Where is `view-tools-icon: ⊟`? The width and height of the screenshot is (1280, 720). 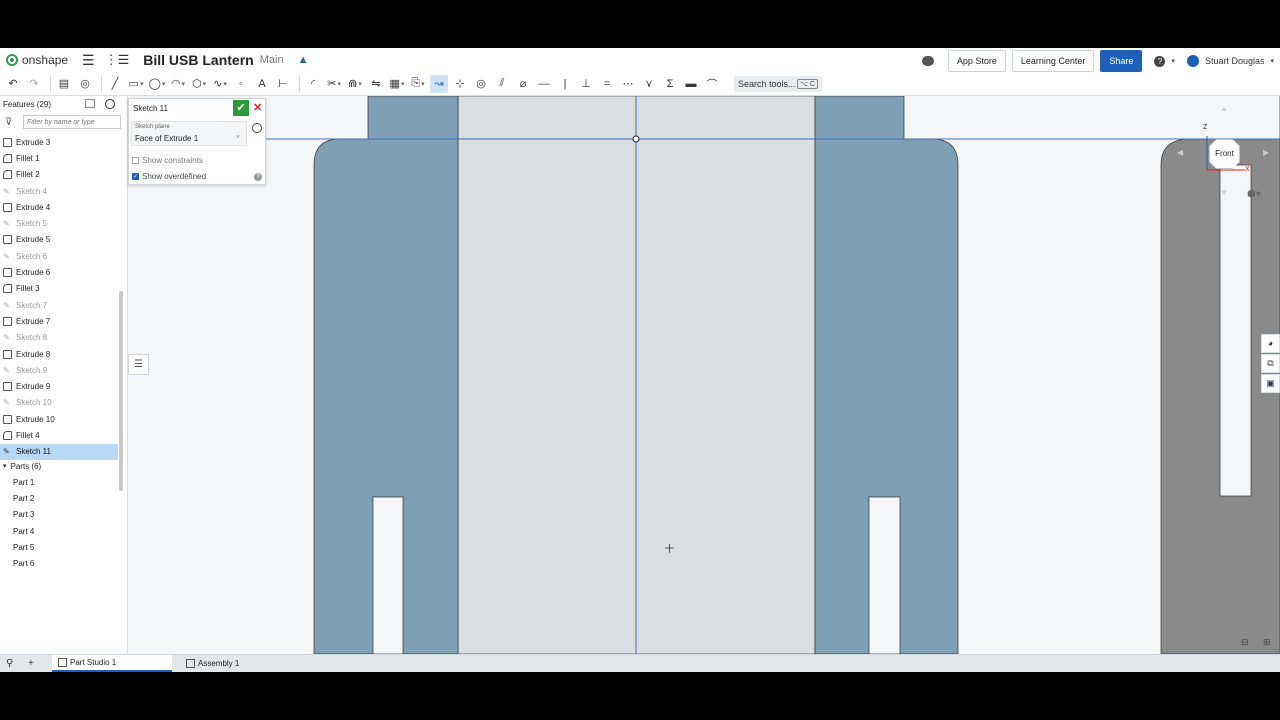
view-tools-icon: ⊟ is located at coordinates (1245, 642).